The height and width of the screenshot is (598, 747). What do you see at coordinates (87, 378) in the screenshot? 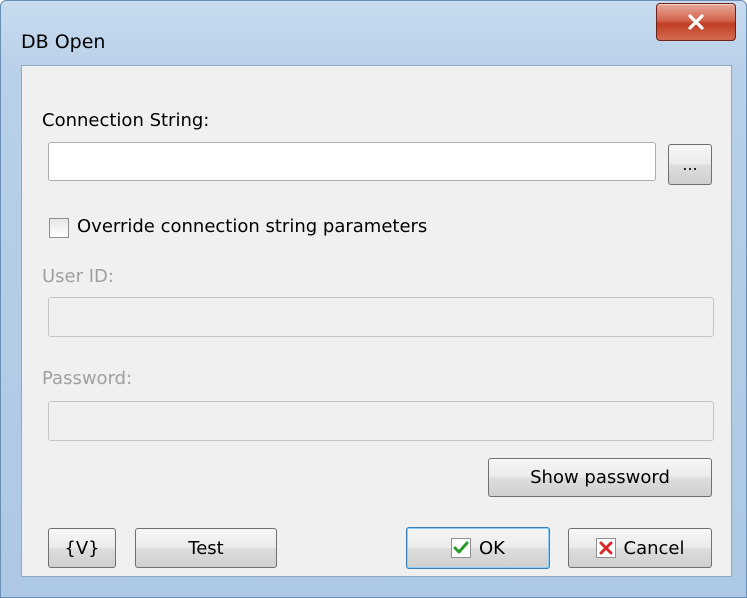
I see `password-label: Password:` at bounding box center [87, 378].